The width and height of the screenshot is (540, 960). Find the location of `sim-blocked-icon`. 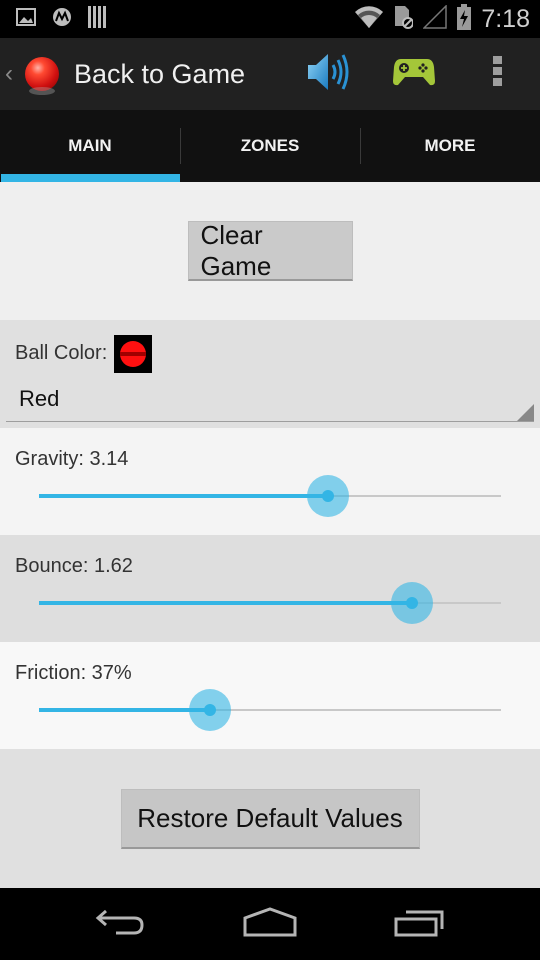

sim-blocked-icon is located at coordinates (404, 19).